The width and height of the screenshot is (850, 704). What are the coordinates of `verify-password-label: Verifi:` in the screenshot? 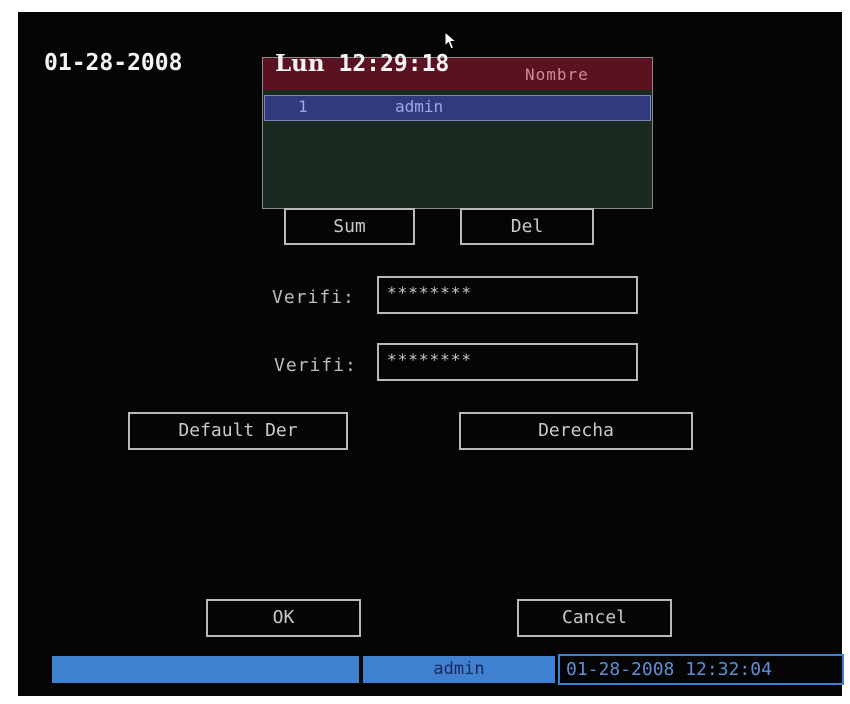 It's located at (315, 365).